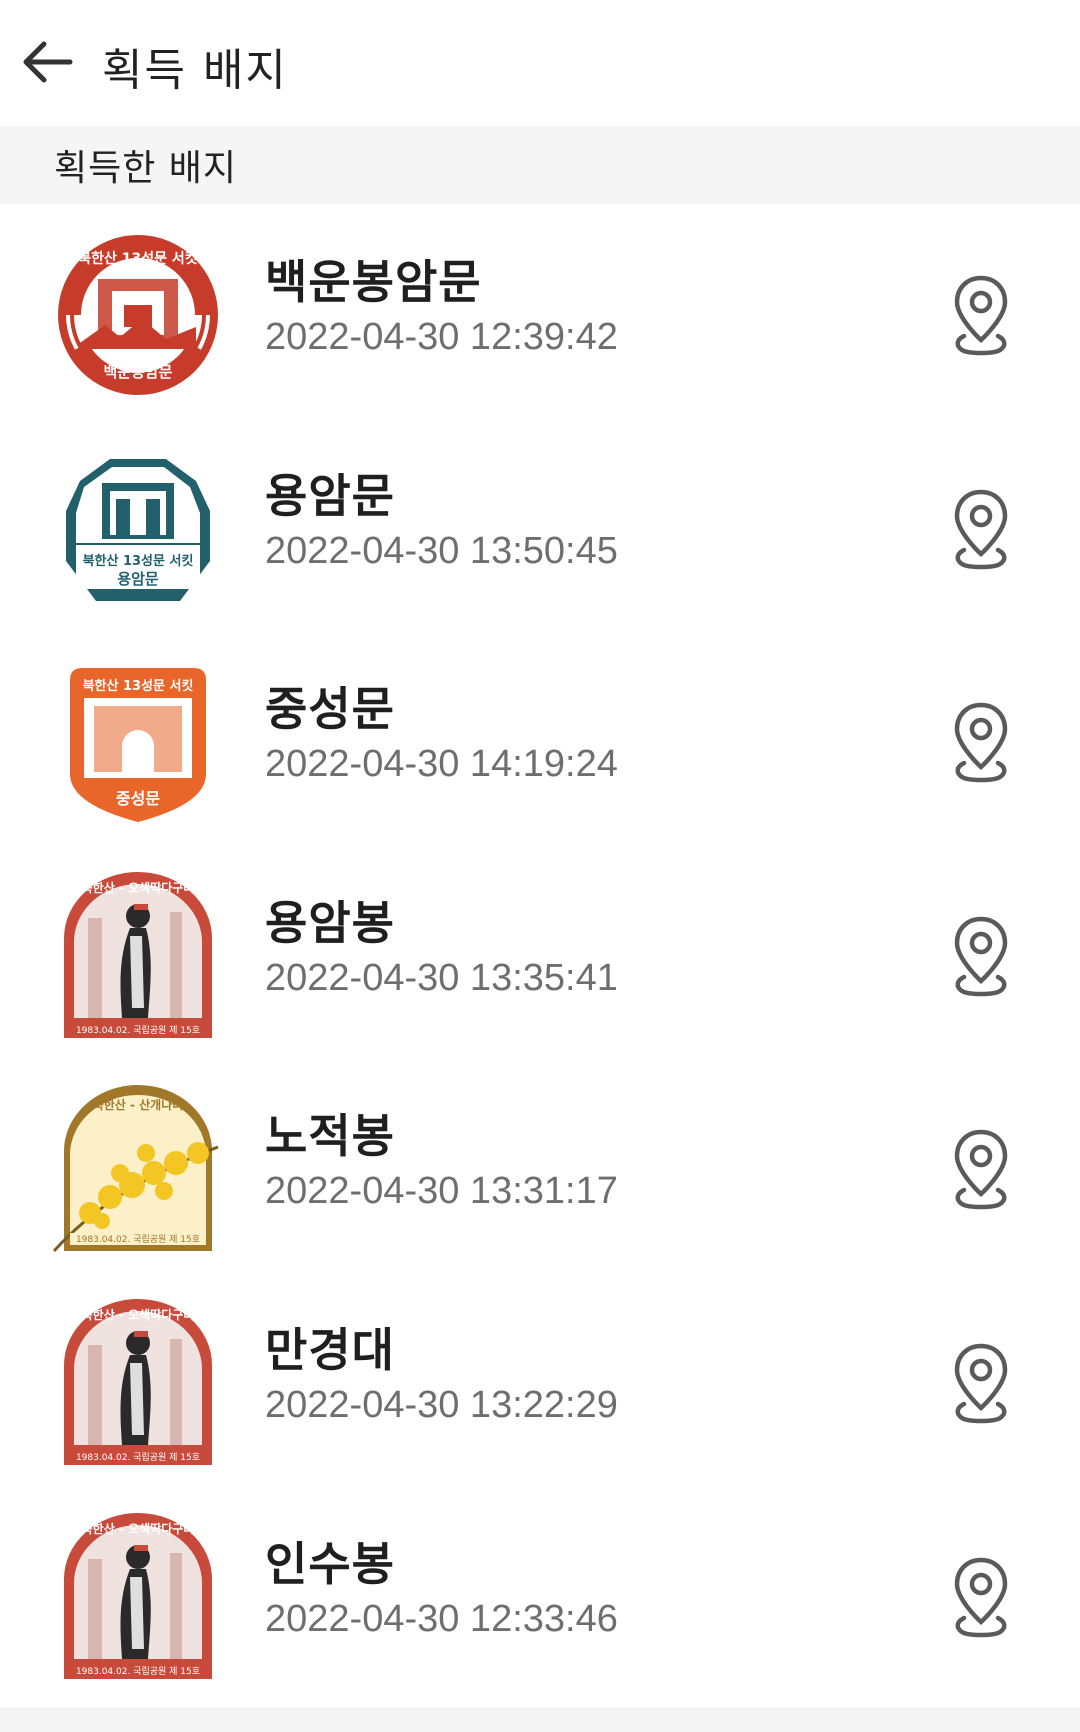 Image resolution: width=1080 pixels, height=1732 pixels. Describe the element at coordinates (138, 742) in the screenshot. I see `orange-gate-stamp-icon: 북한산 13성문 서킷 중성문` at that location.